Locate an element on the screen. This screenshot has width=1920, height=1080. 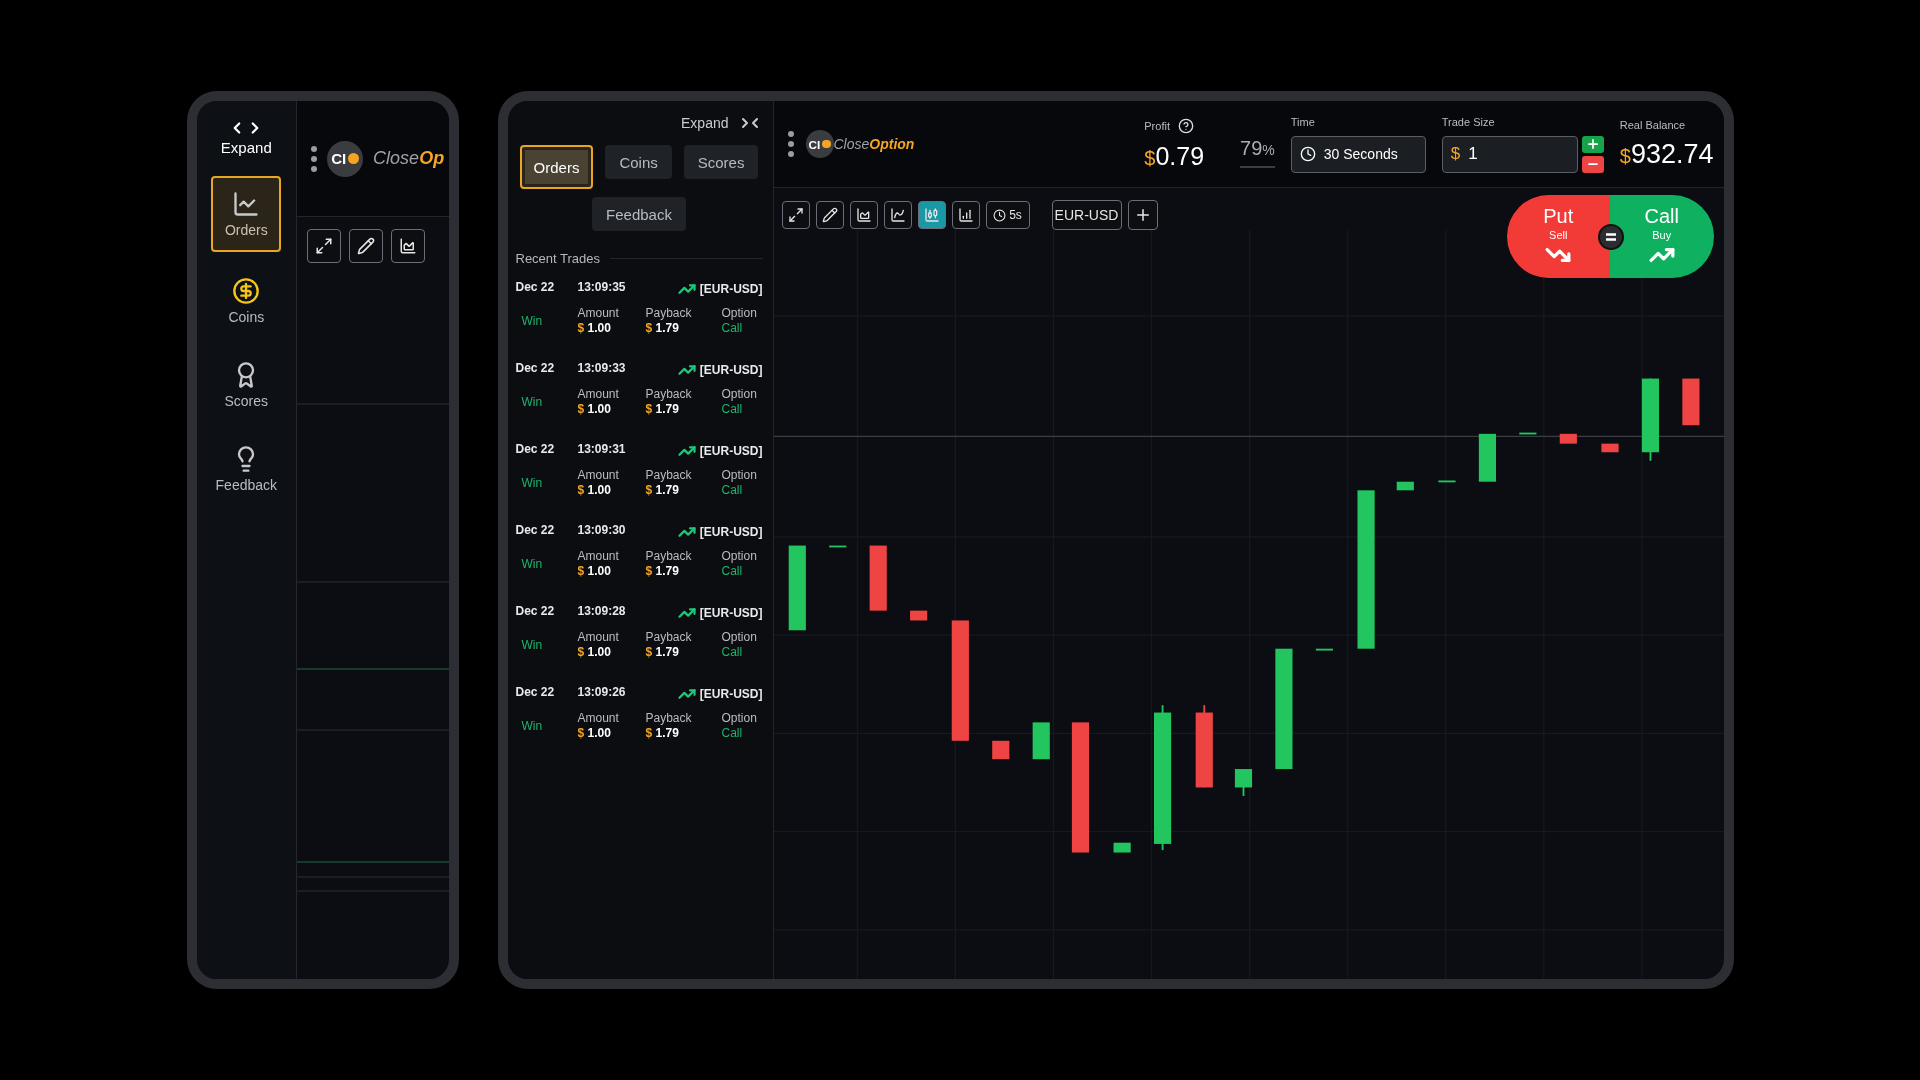
payout-percent: 79% is located at coordinates (1257, 152).